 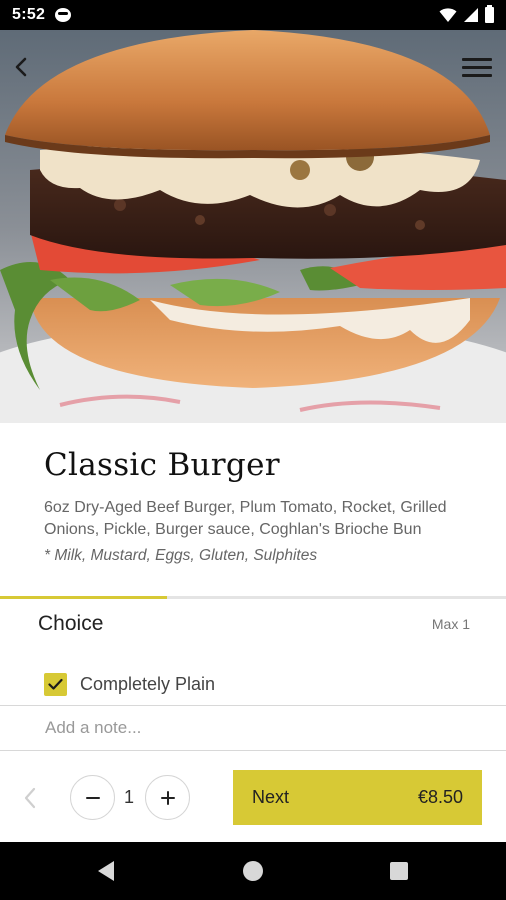 I want to click on status-time: 5:52, so click(x=29, y=14).